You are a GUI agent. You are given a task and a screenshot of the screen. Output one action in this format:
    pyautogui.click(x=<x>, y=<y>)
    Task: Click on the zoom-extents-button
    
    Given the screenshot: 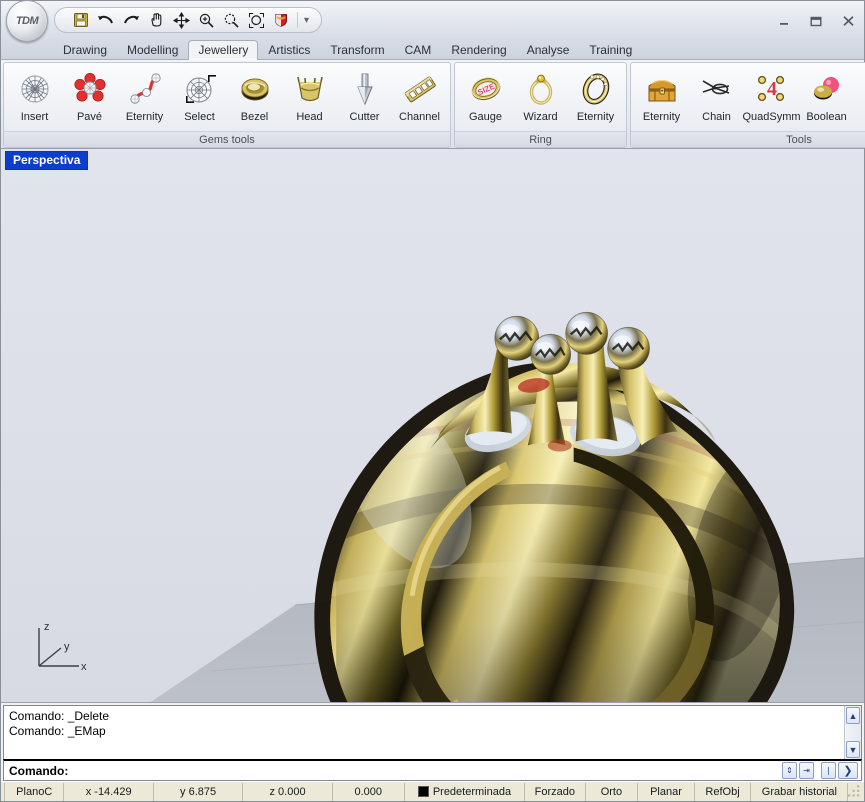 What is the action you would take?
    pyautogui.click(x=256, y=20)
    